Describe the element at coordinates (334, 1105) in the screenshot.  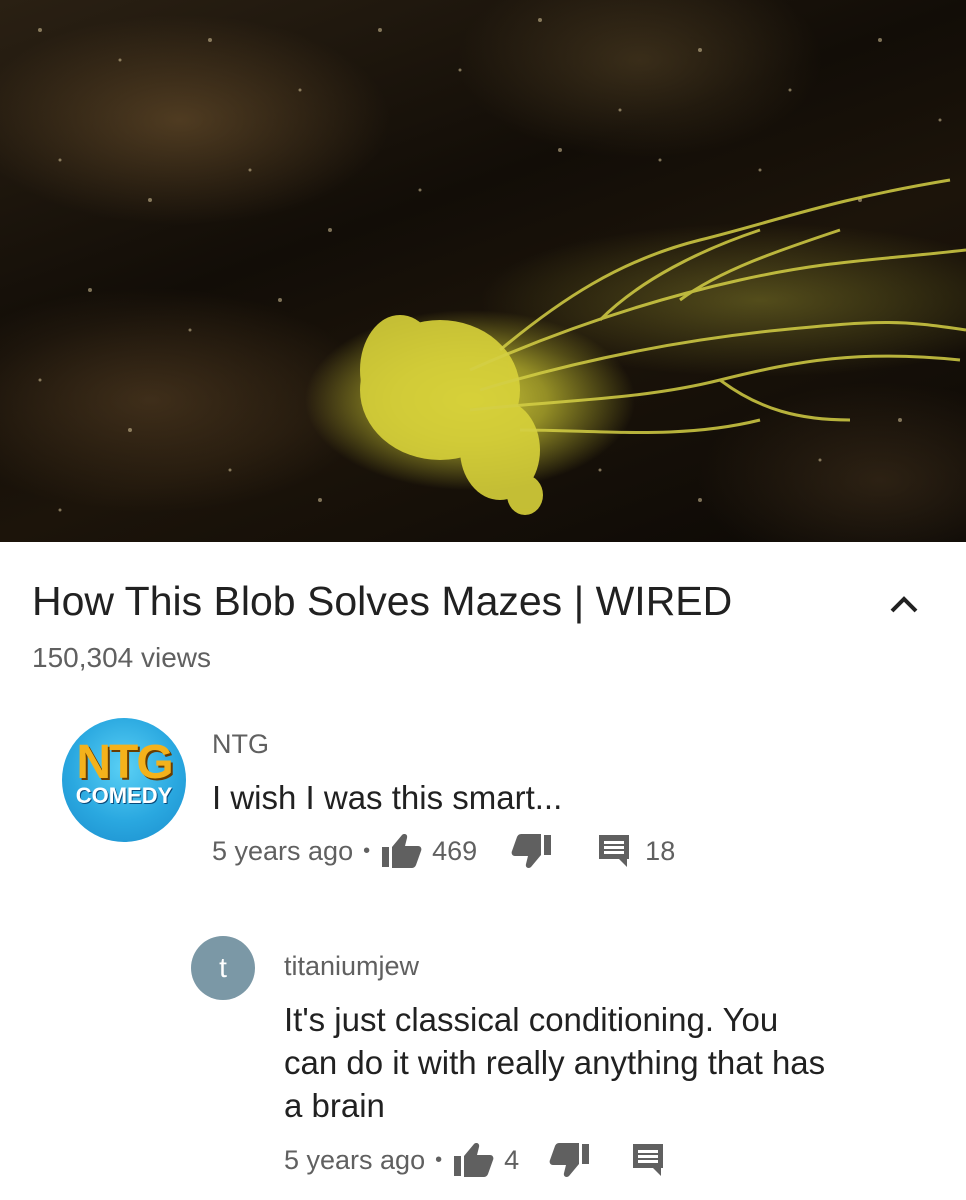
I see `comment-text-line: a brain` at that location.